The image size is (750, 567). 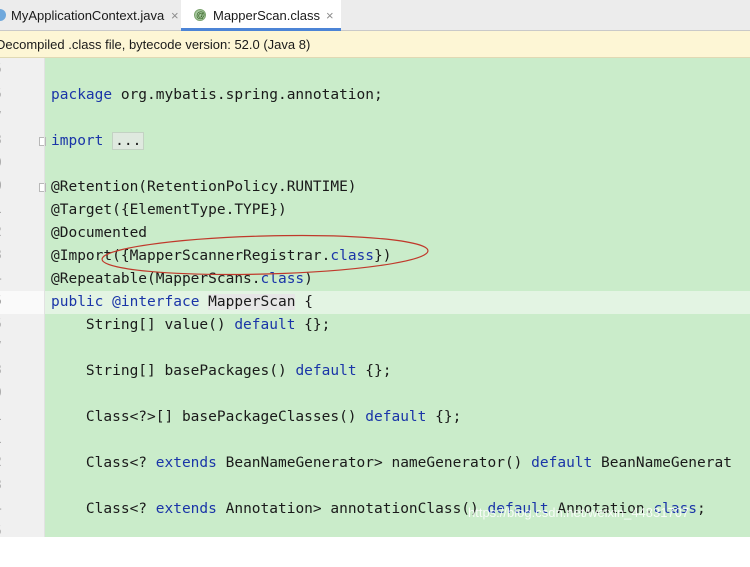 What do you see at coordinates (397, 279) in the screenshot?
I see `code-line: @Repeatable(MapperScans.class)` at bounding box center [397, 279].